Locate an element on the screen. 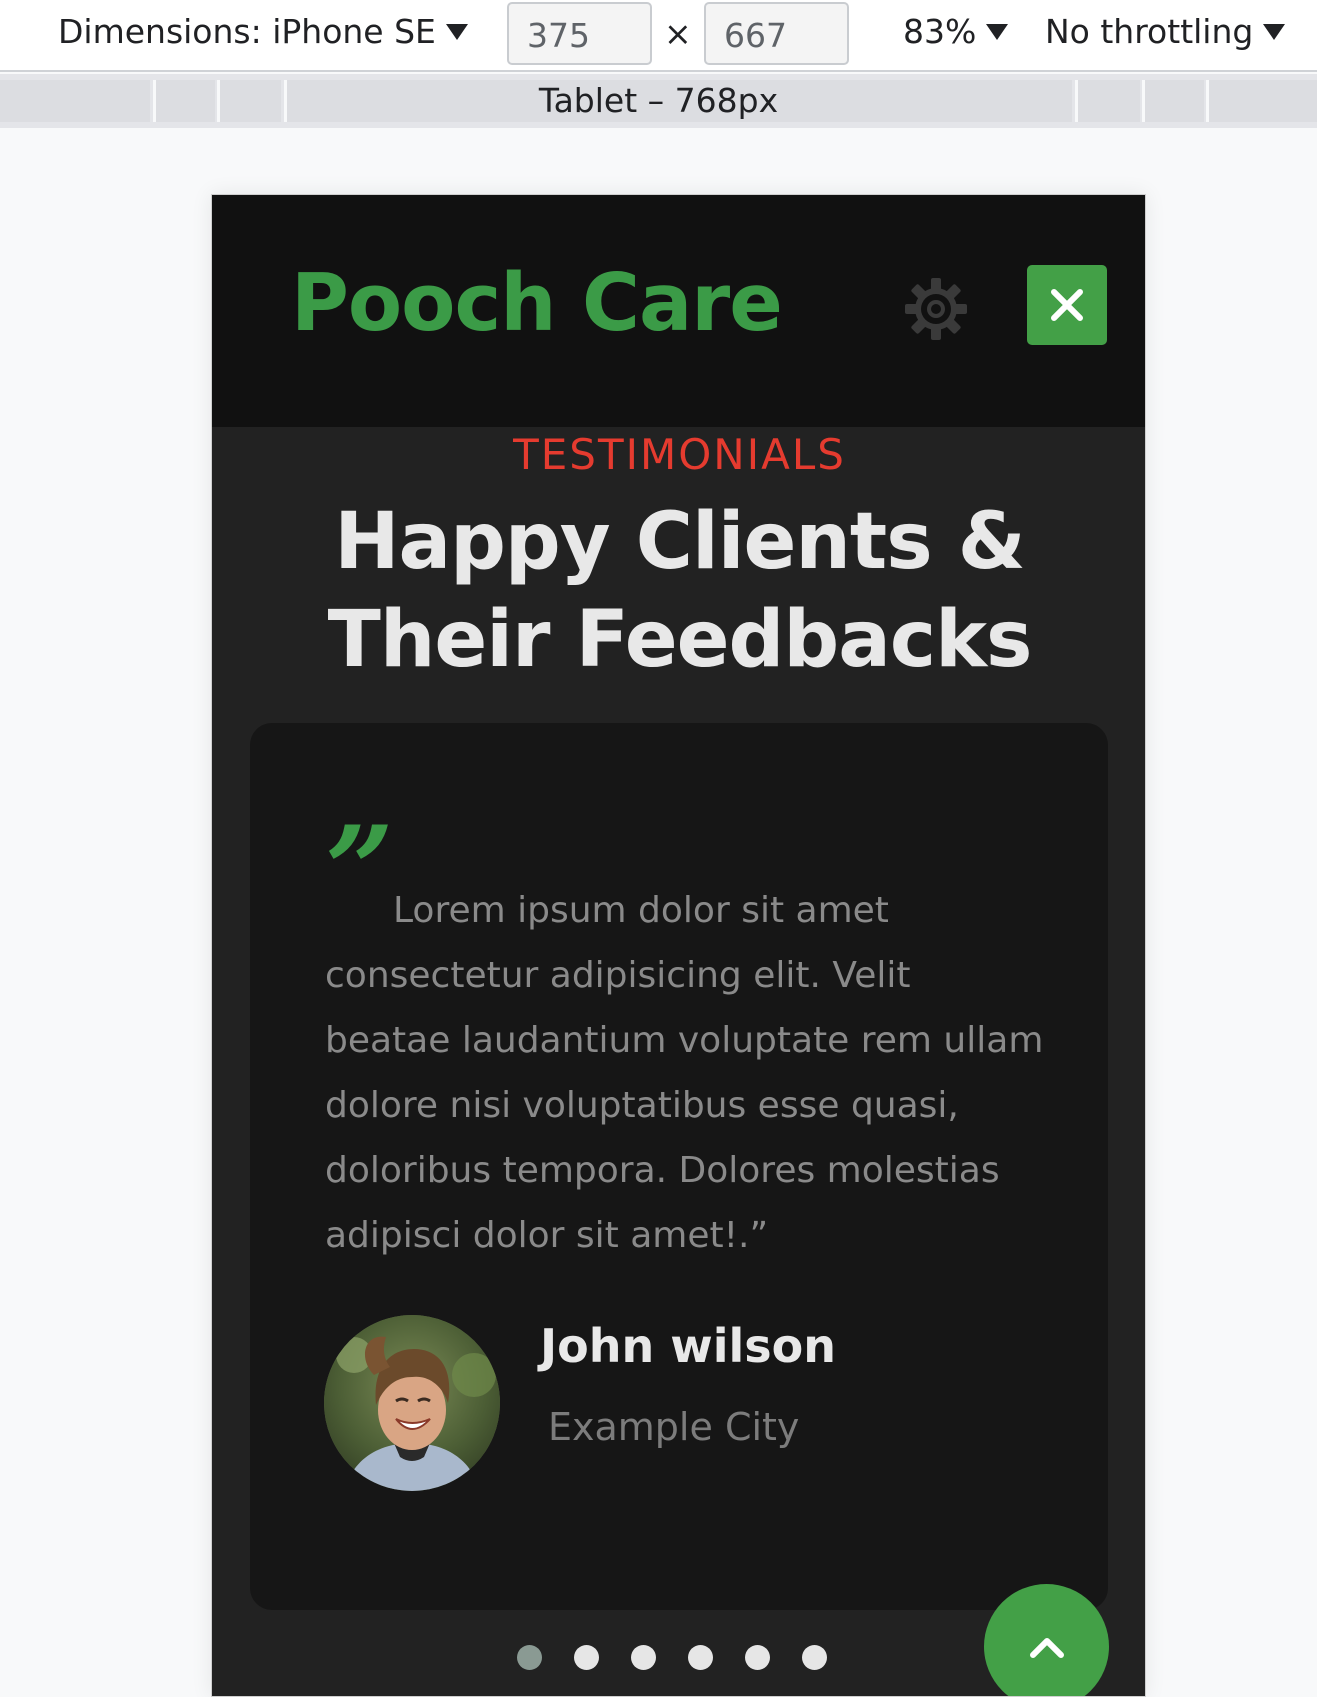 The image size is (1317, 1697). avatar is located at coordinates (412, 1403).